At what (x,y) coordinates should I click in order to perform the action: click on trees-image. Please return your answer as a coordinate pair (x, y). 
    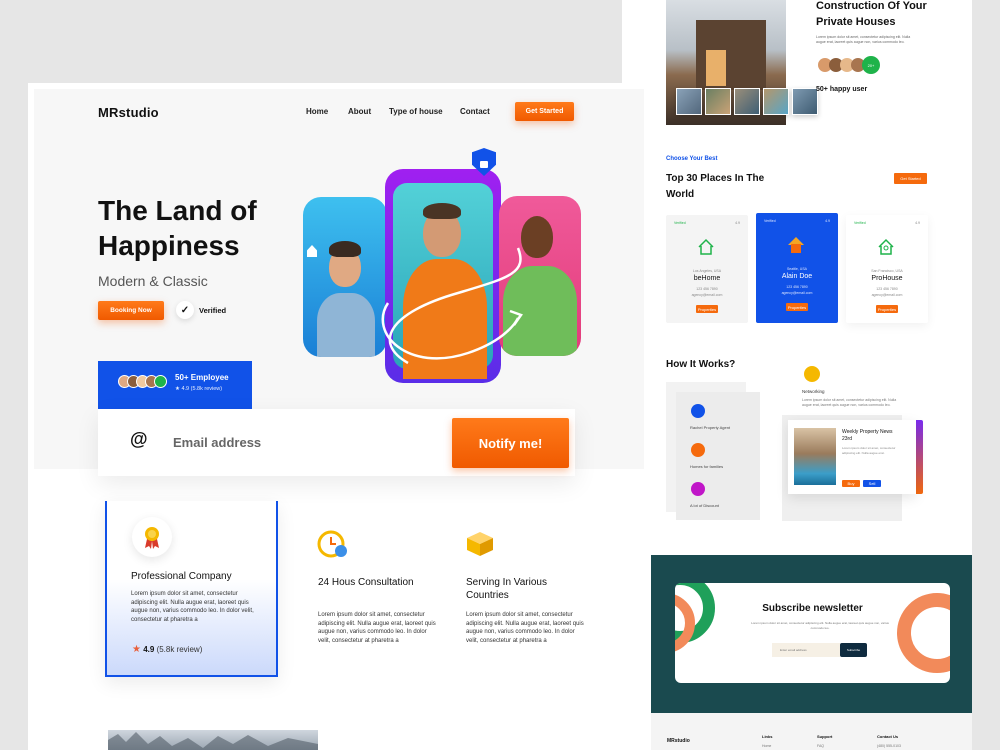
    Looking at the image, I should click on (213, 741).